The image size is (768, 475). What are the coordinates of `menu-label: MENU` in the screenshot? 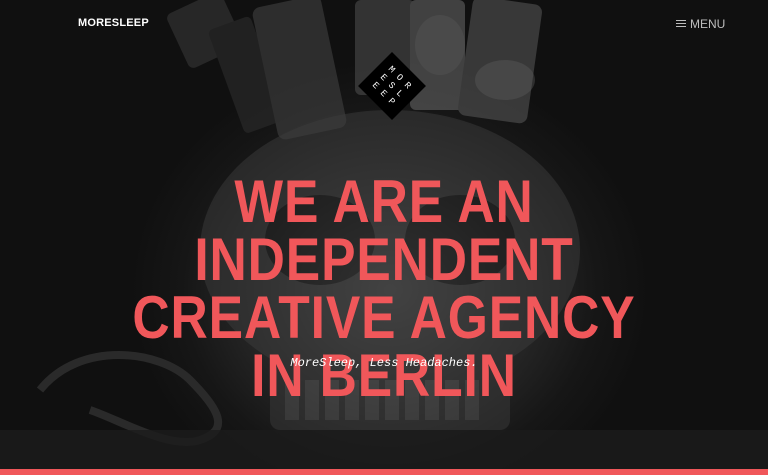 It's located at (707, 24).